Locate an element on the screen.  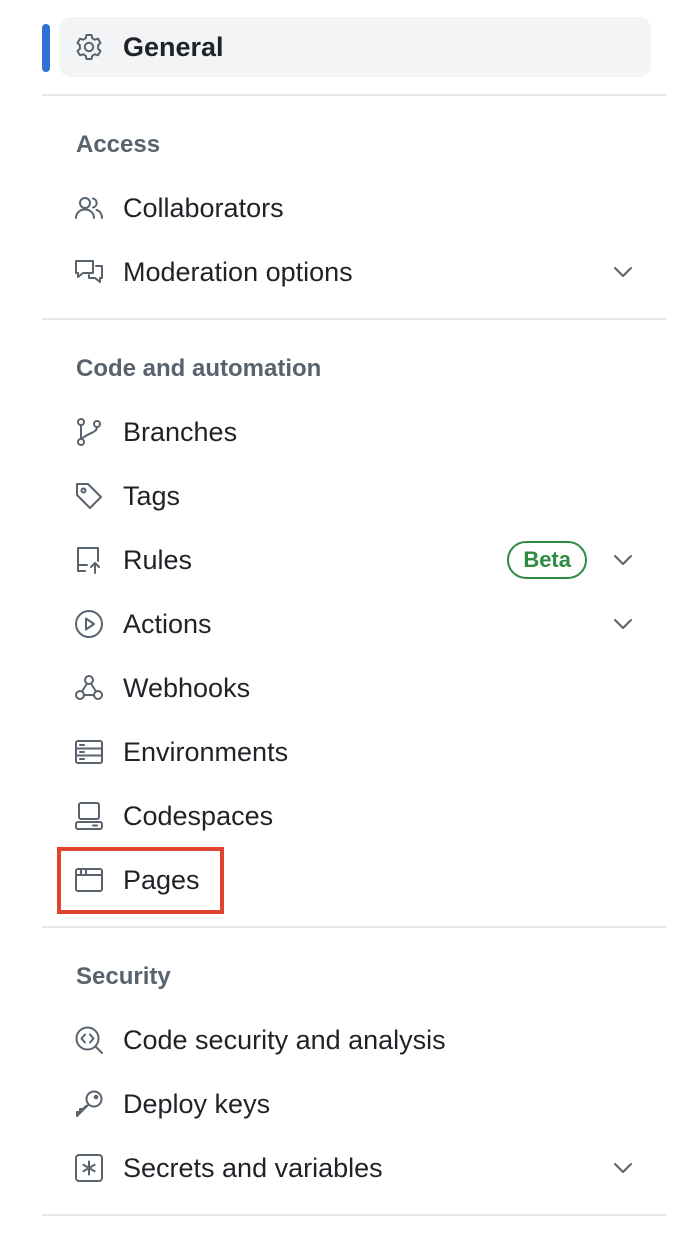
sidebar-item-collaborators: Collaborators is located at coordinates (355, 208).